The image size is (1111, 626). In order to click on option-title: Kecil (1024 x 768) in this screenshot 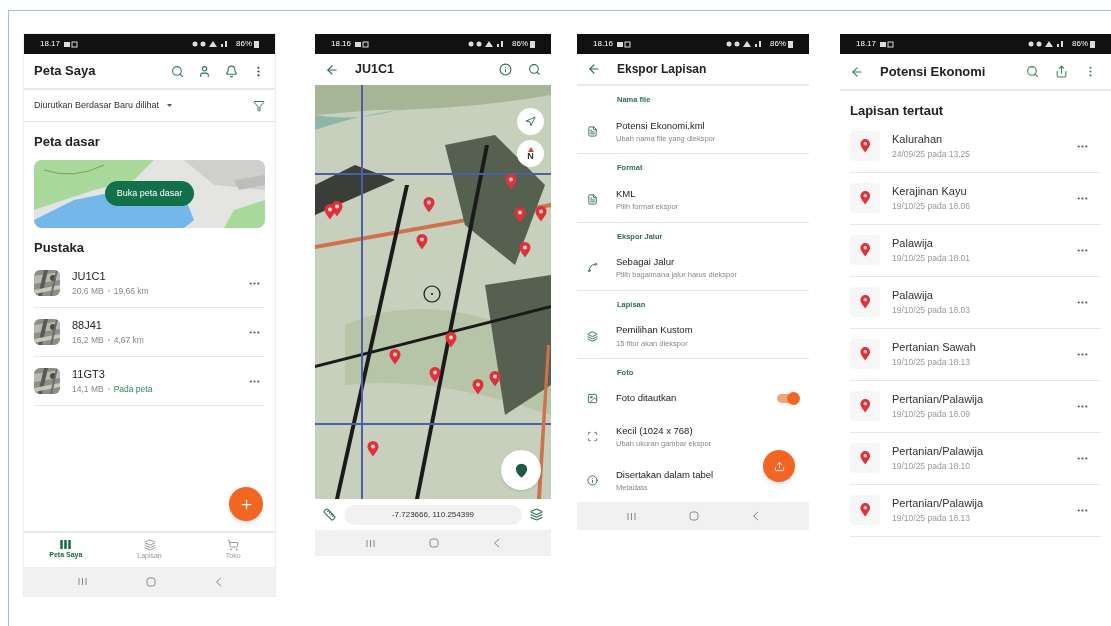, I will do `click(655, 430)`.